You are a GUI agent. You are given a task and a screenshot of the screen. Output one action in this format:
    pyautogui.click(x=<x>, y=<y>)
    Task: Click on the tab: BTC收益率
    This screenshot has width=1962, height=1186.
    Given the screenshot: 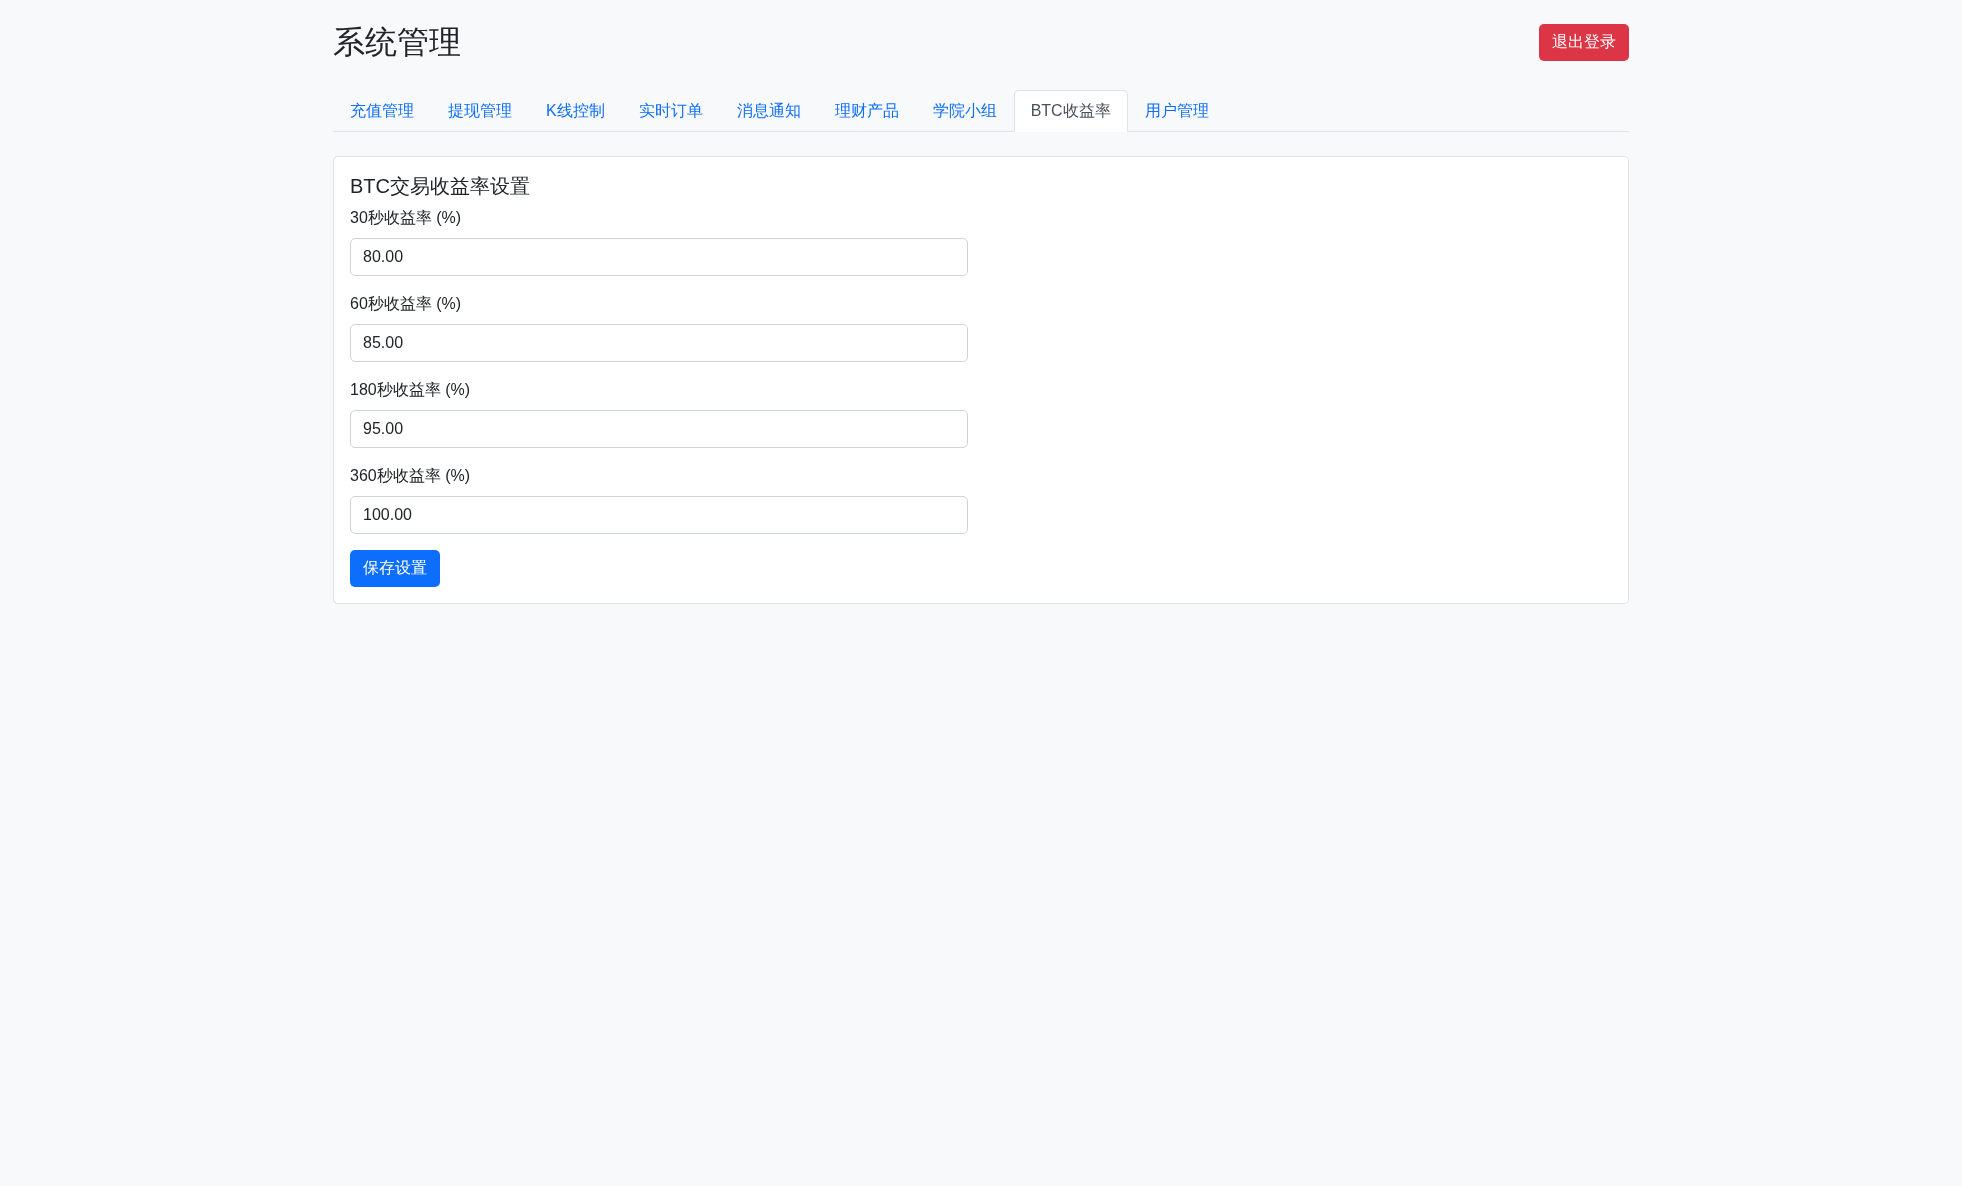 What is the action you would take?
    pyautogui.click(x=1070, y=111)
    